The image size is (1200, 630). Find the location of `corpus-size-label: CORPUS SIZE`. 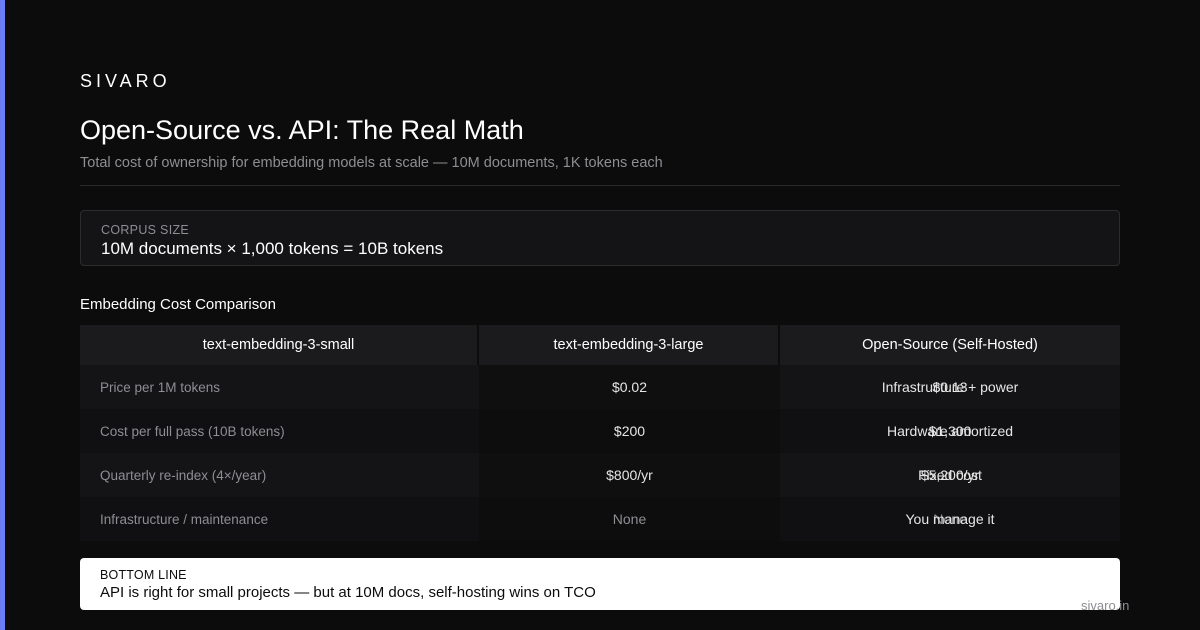

corpus-size-label: CORPUS SIZE is located at coordinates (145, 230).